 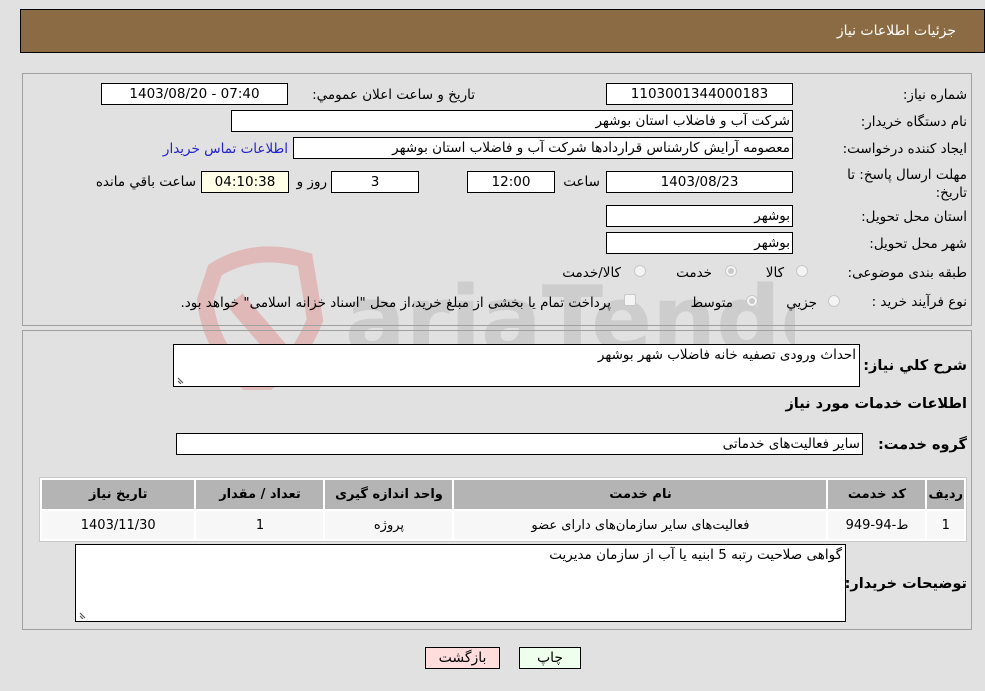 I want to click on purchase-option-medium: متوسط, so click(x=711, y=303).